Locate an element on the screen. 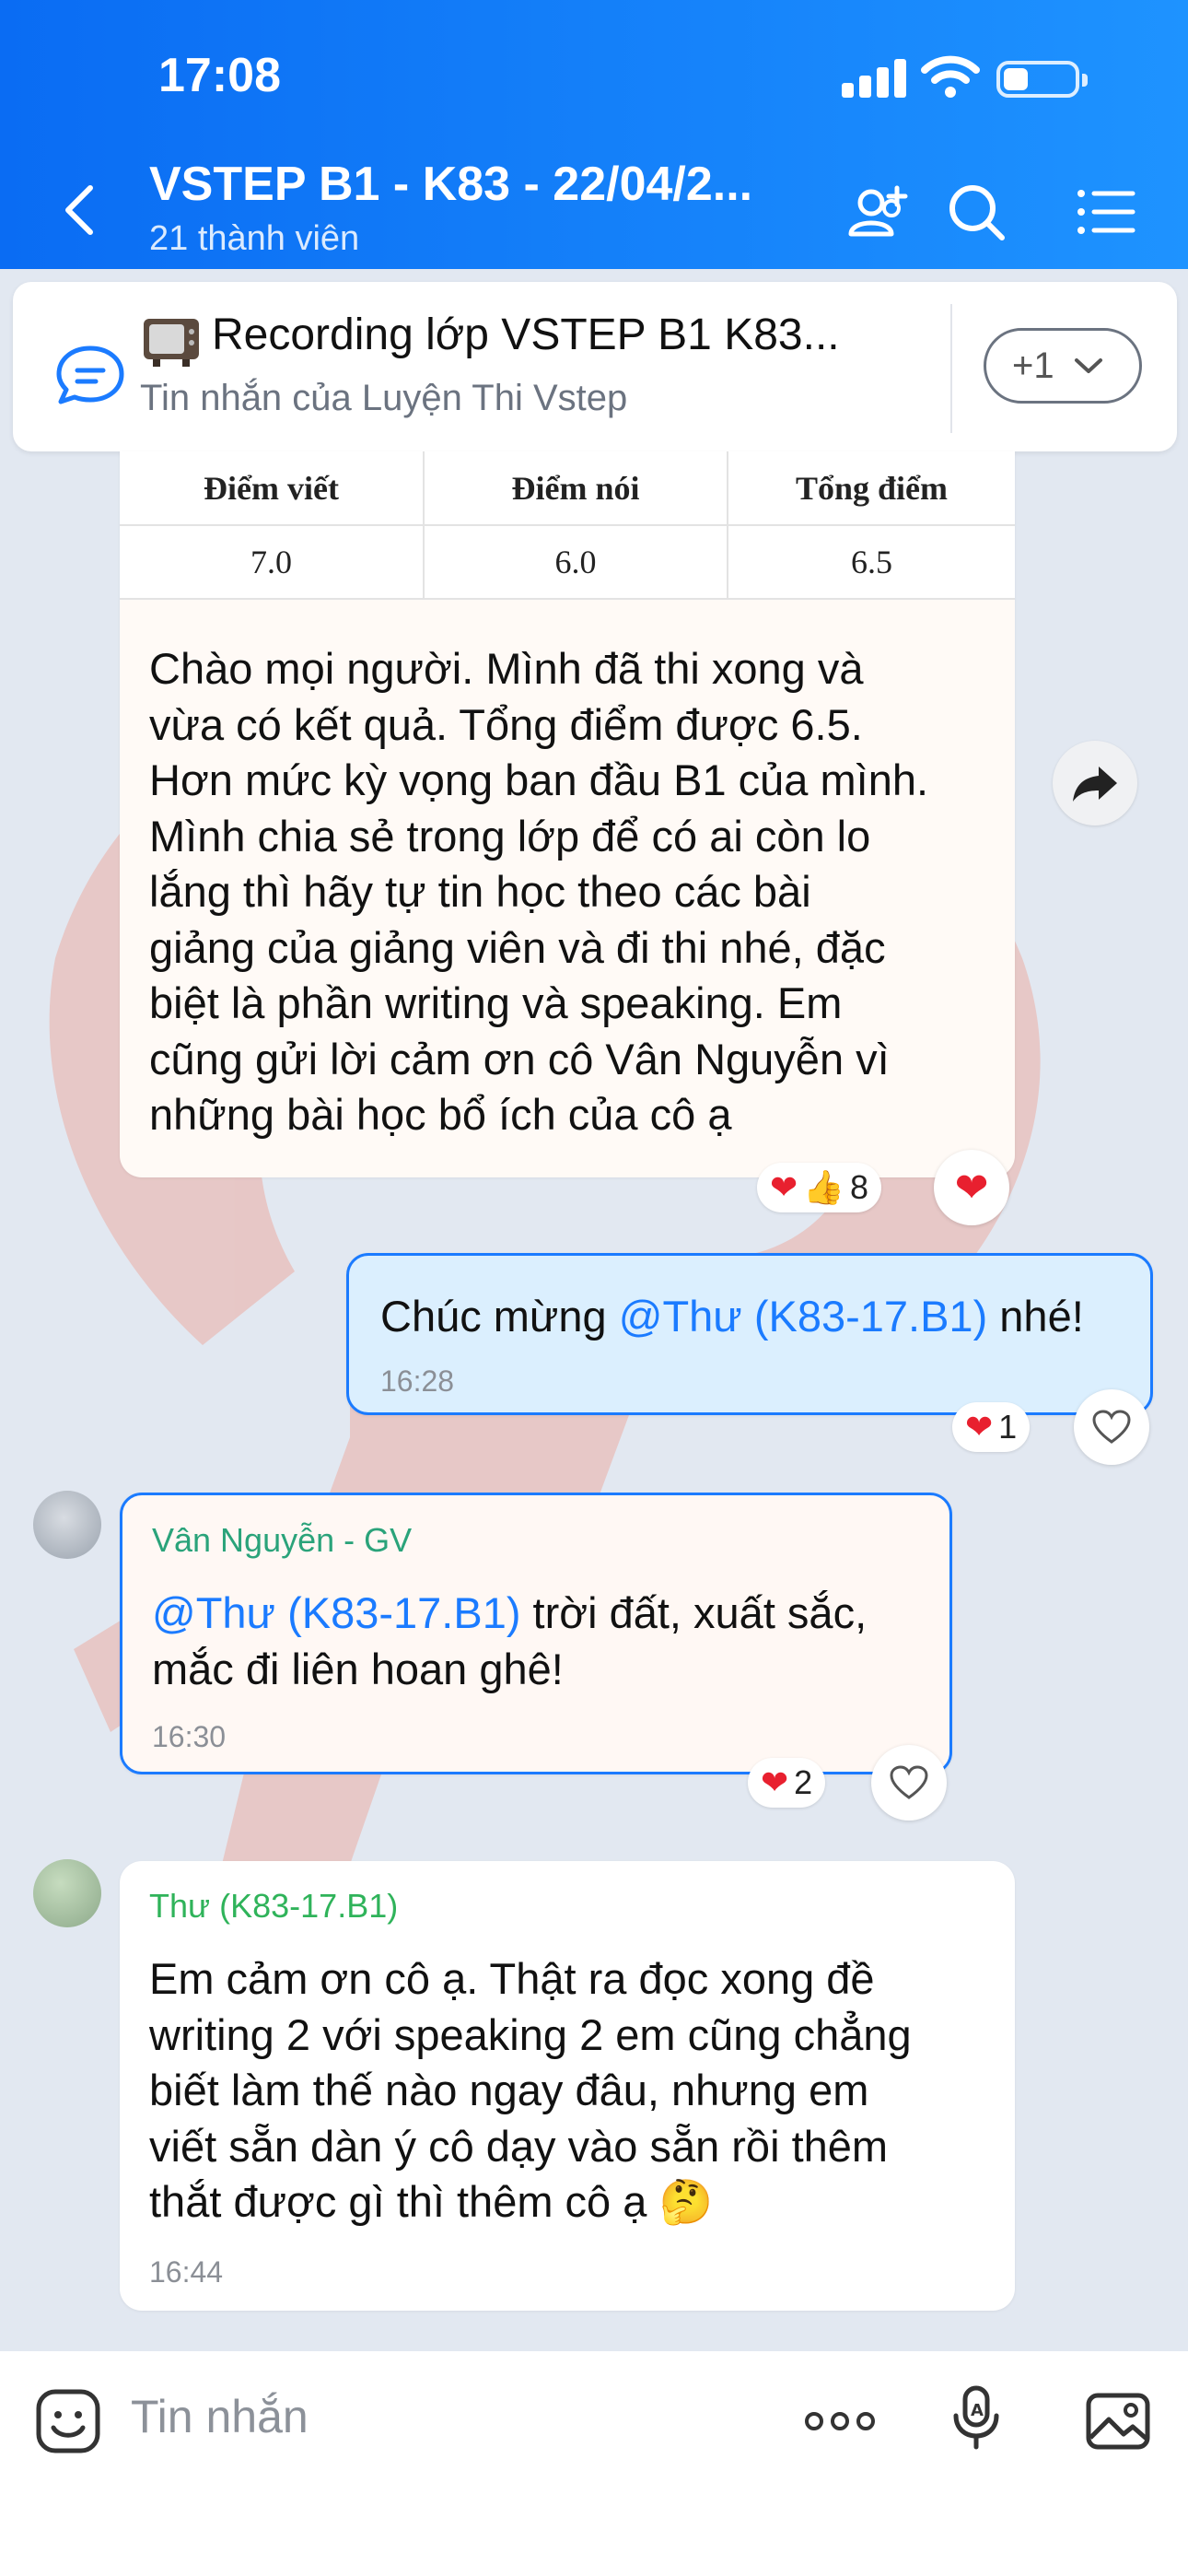 Image resolution: width=1188 pixels, height=2576 pixels. reaction-count: 8 is located at coordinates (859, 1187).